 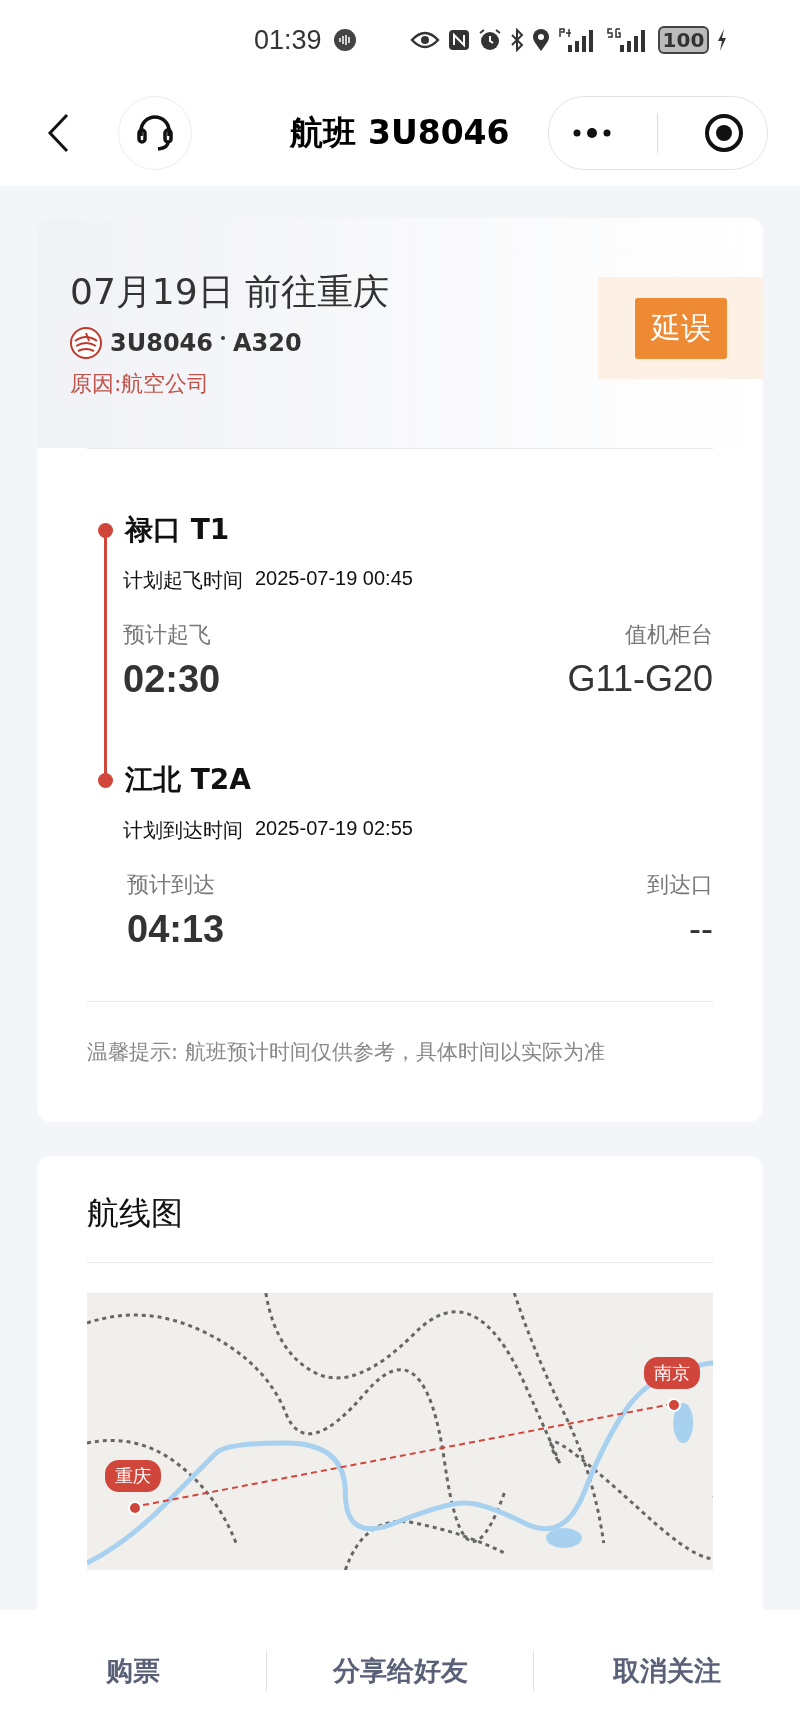 What do you see at coordinates (672, 1373) in the screenshot?
I see `city-marker: 南京` at bounding box center [672, 1373].